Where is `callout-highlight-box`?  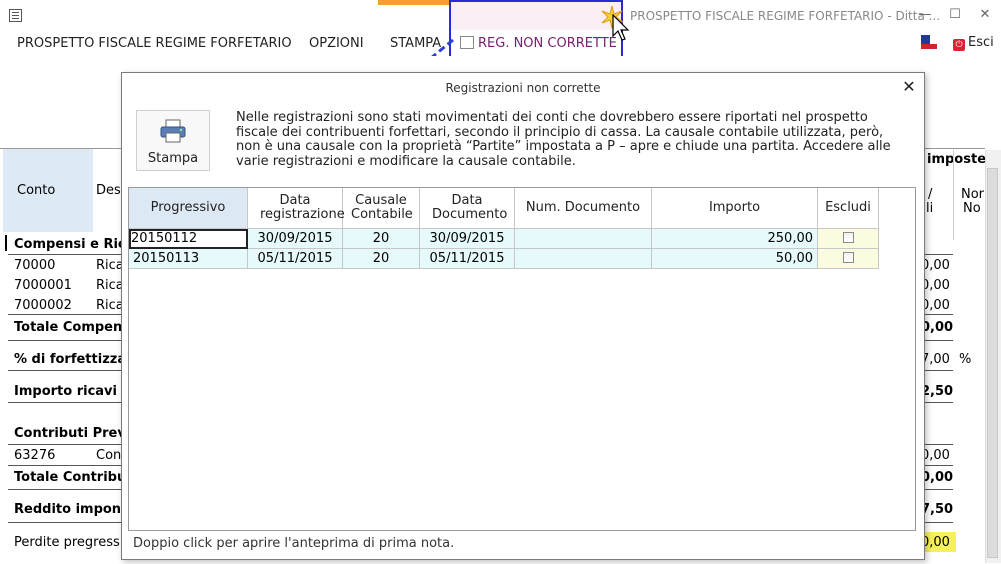
callout-highlight-box is located at coordinates (536, 31).